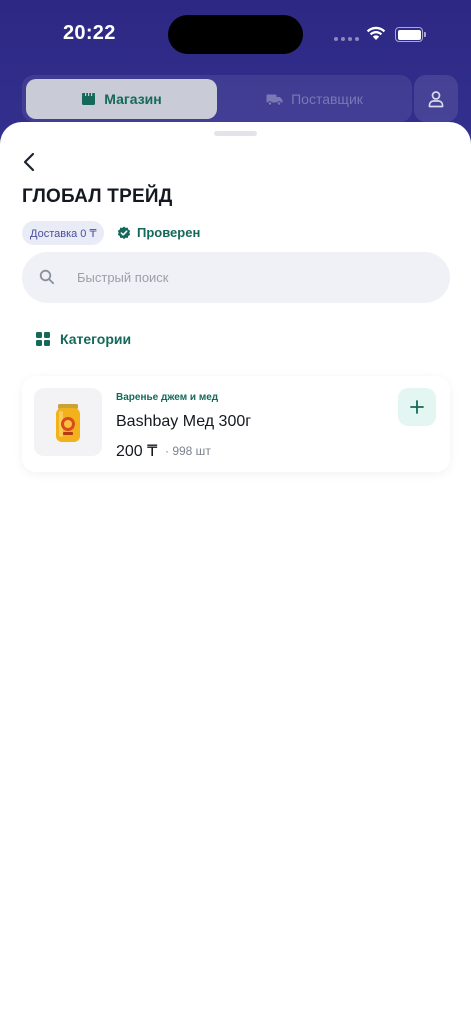 The width and height of the screenshot is (471, 1024). I want to click on categories-label: Категории, so click(96, 339).